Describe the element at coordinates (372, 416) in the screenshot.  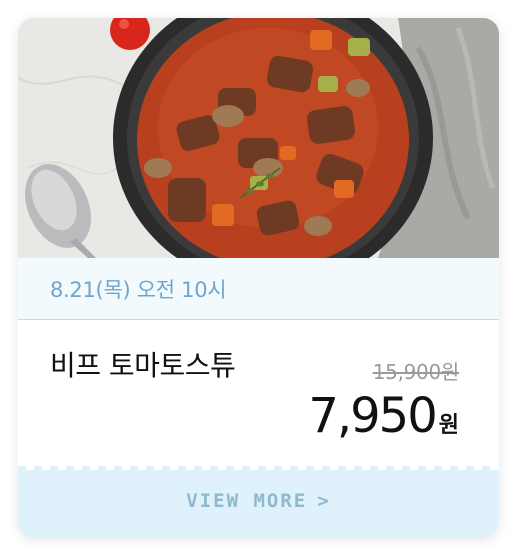
I see `sale-price-amount: 7,950` at that location.